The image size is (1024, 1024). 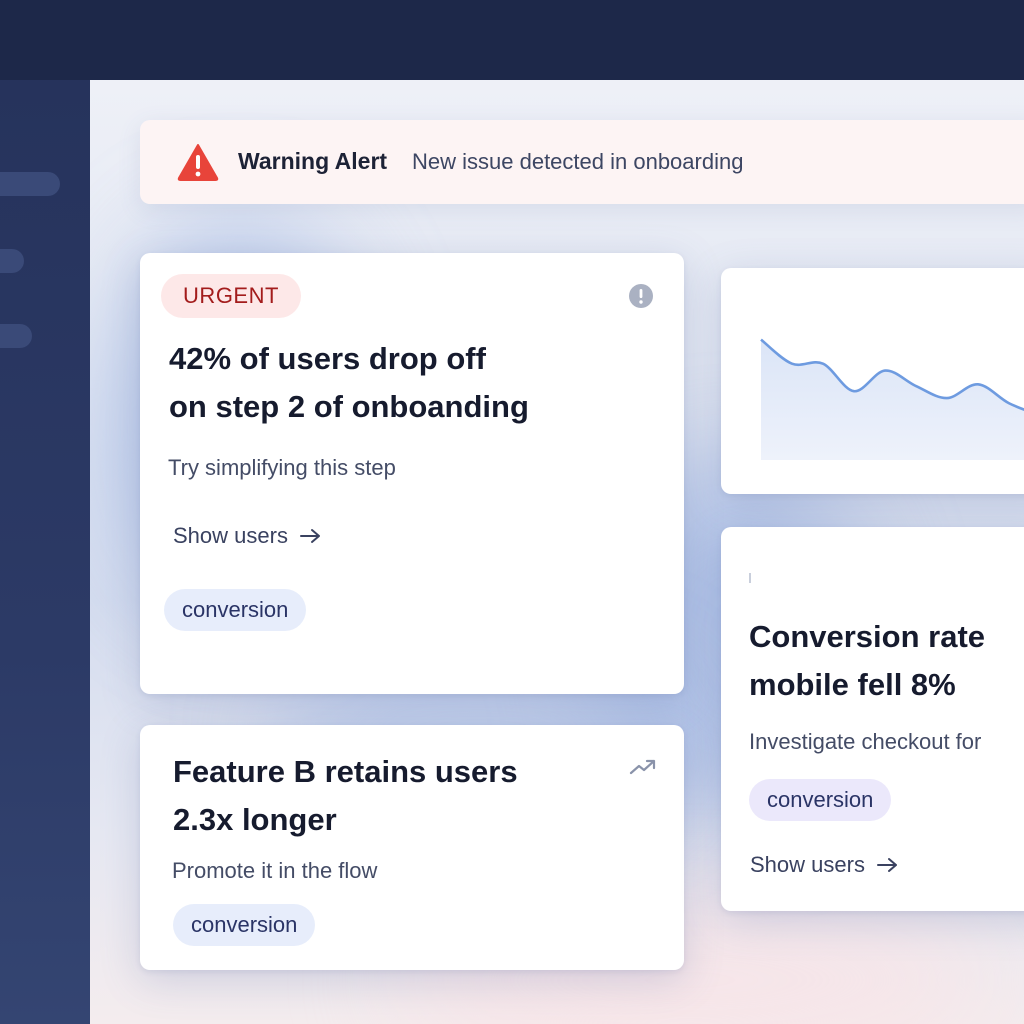 What do you see at coordinates (867, 661) in the screenshot?
I see `card-title: Conversion rate mobile fell 8%` at bounding box center [867, 661].